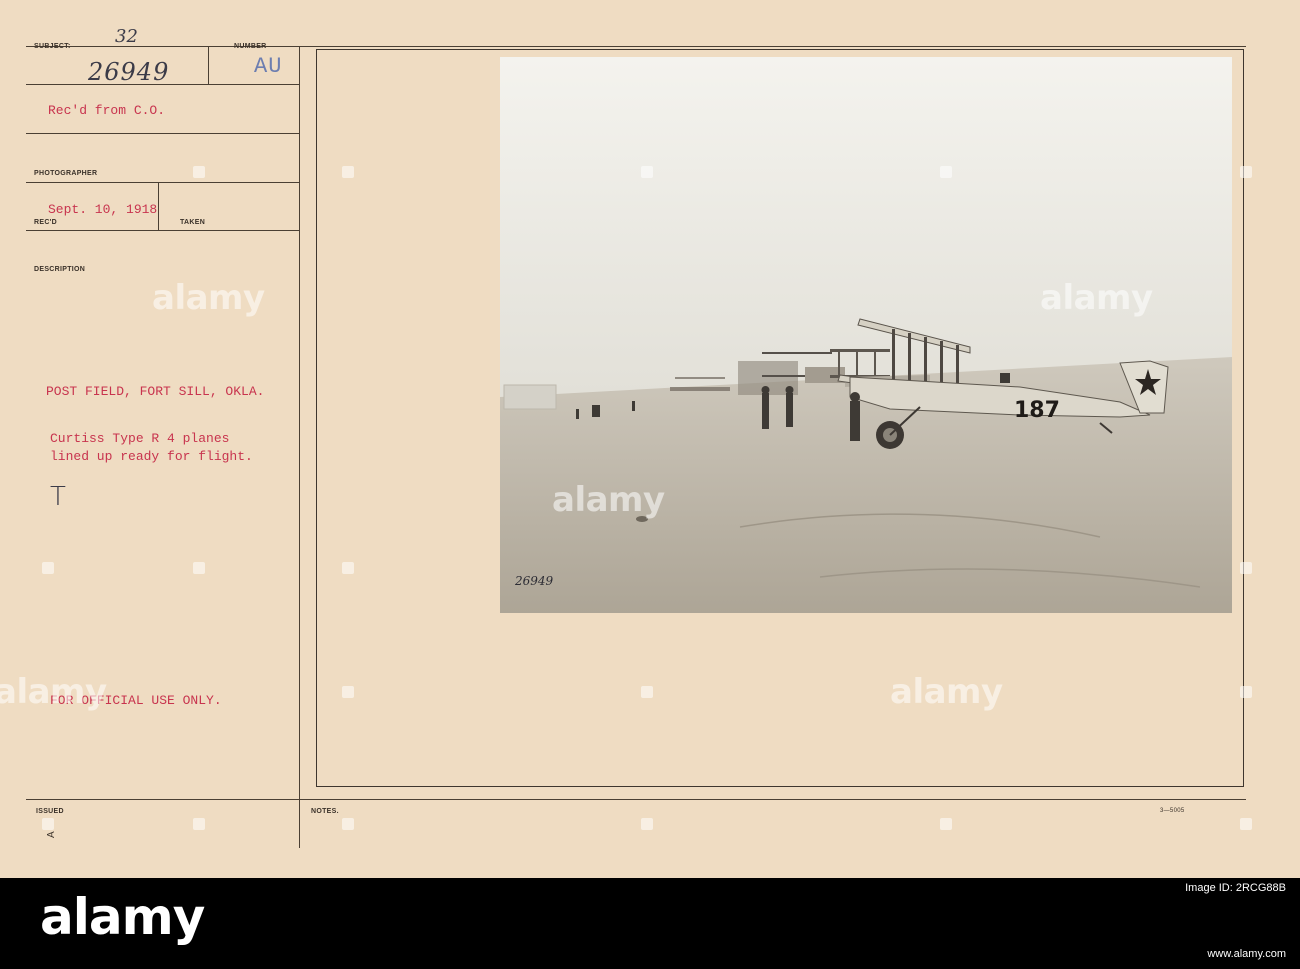  Describe the element at coordinates (325, 811) in the screenshot. I see `notes-label: NOTES.` at that location.